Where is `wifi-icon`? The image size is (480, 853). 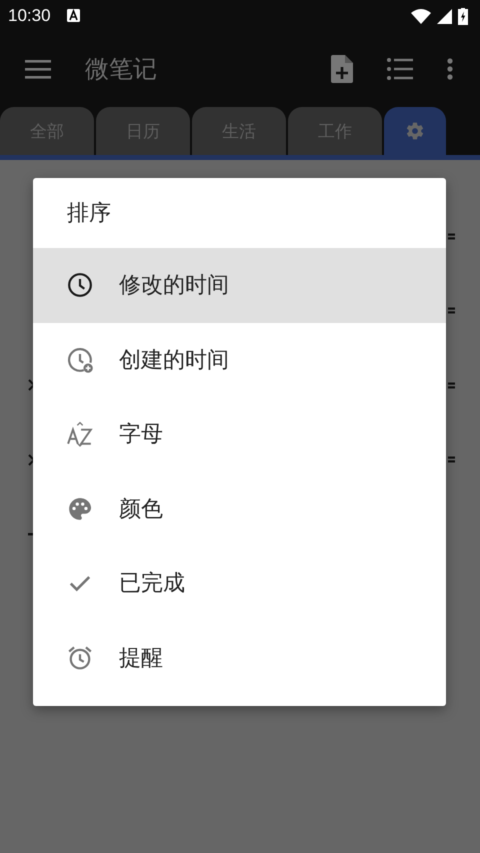 wifi-icon is located at coordinates (421, 16).